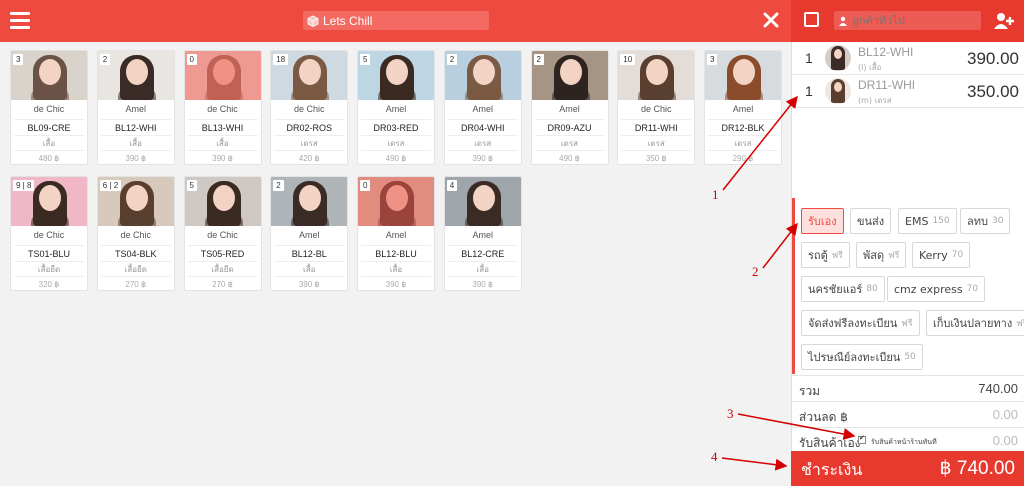  I want to click on discount-value: 0.00, so click(1005, 414).